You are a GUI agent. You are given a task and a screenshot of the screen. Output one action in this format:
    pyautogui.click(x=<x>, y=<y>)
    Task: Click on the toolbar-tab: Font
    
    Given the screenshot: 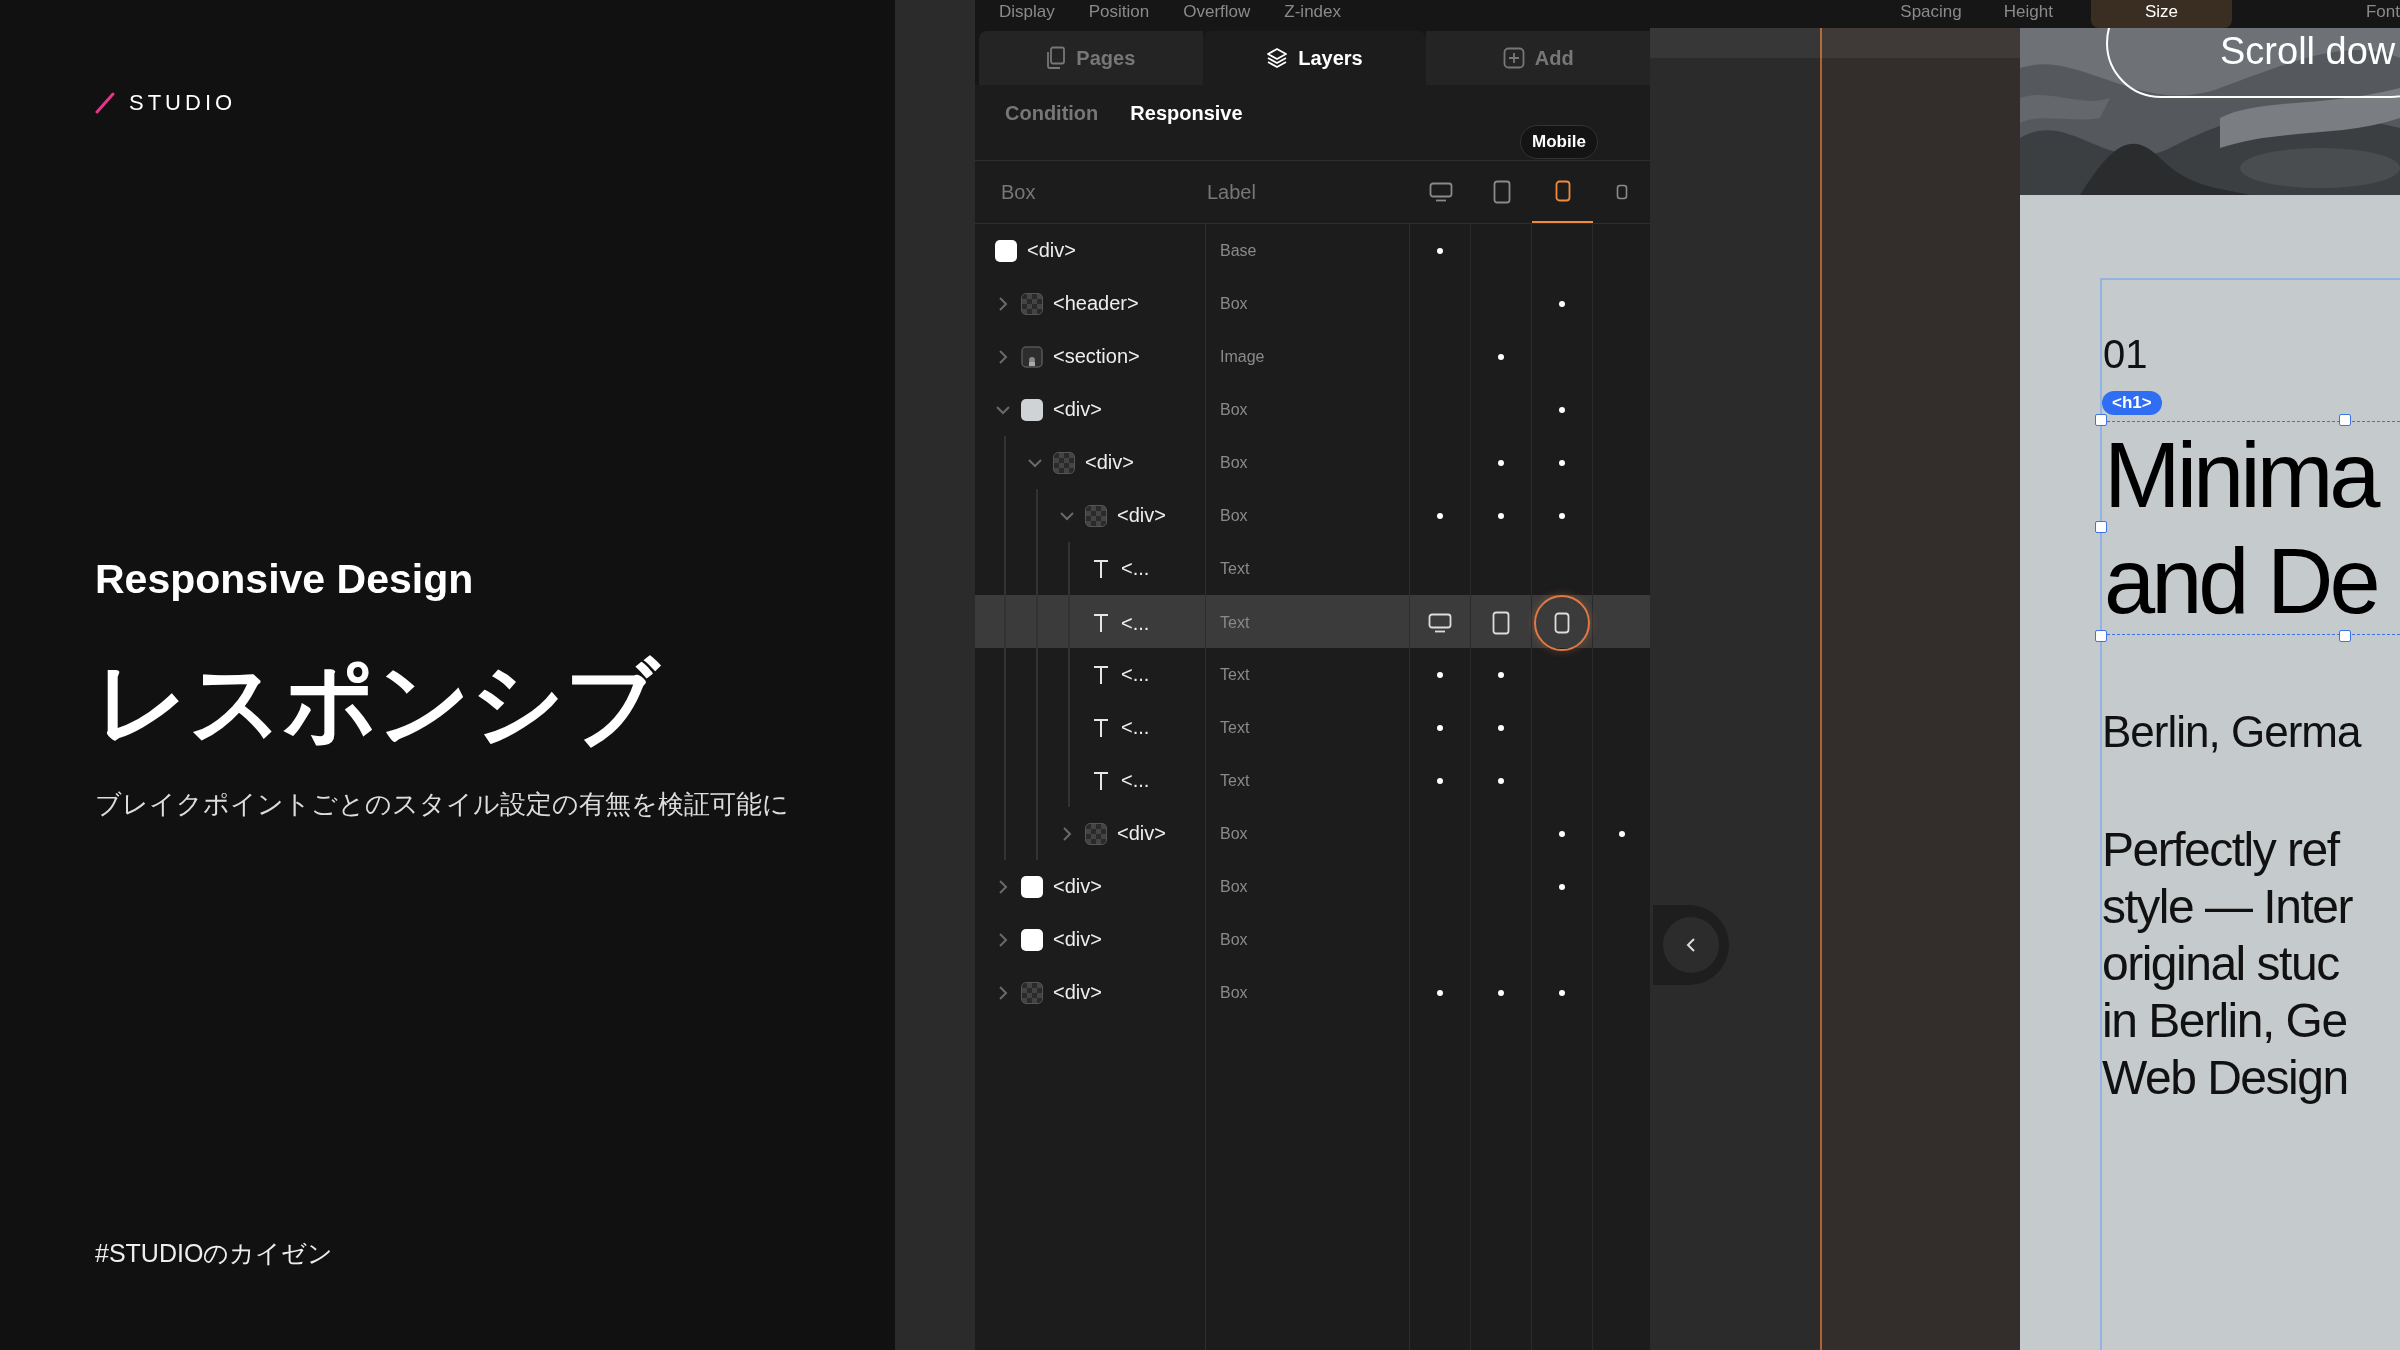 What is the action you would take?
    pyautogui.click(x=2380, y=14)
    